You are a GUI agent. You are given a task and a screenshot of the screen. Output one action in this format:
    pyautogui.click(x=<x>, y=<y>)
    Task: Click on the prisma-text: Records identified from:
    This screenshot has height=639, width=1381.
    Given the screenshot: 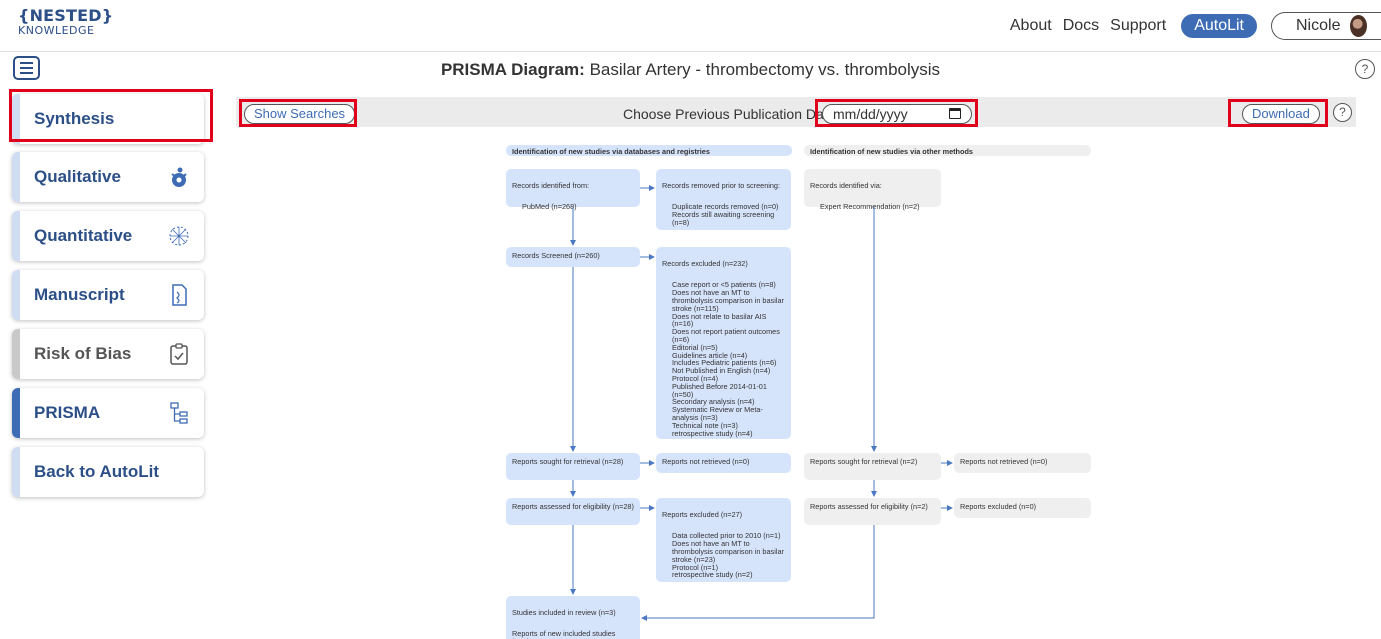 What is the action you would take?
    pyautogui.click(x=551, y=185)
    